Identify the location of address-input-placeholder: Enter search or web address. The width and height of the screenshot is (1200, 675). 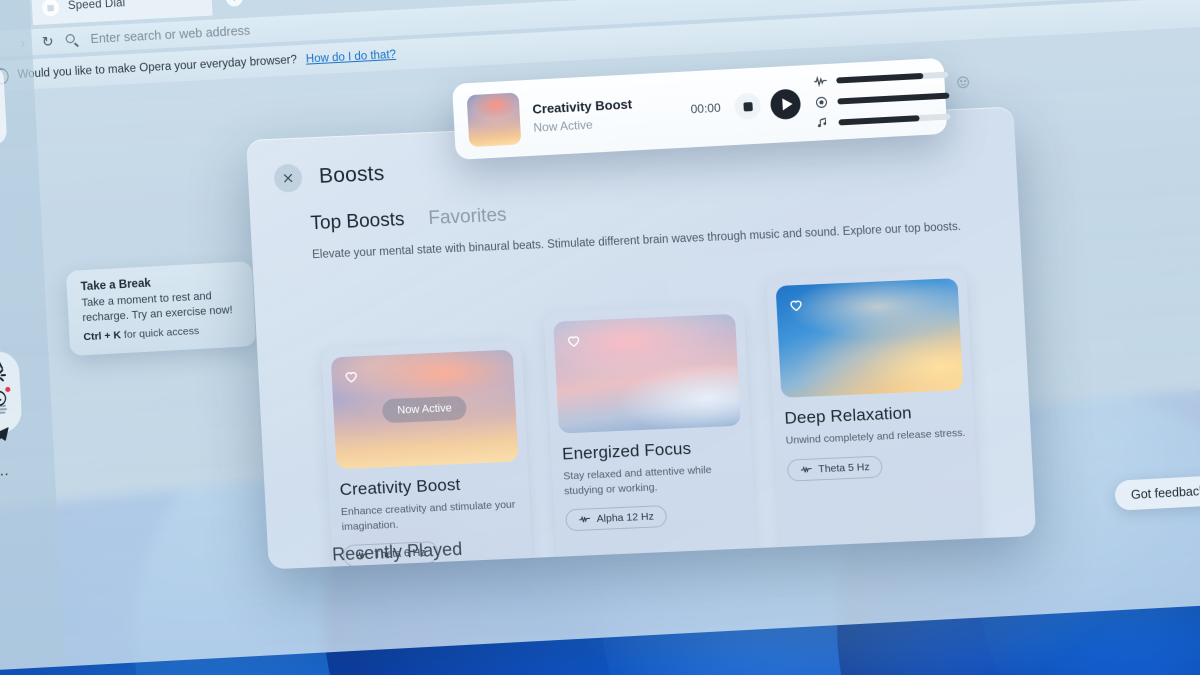
(170, 35).